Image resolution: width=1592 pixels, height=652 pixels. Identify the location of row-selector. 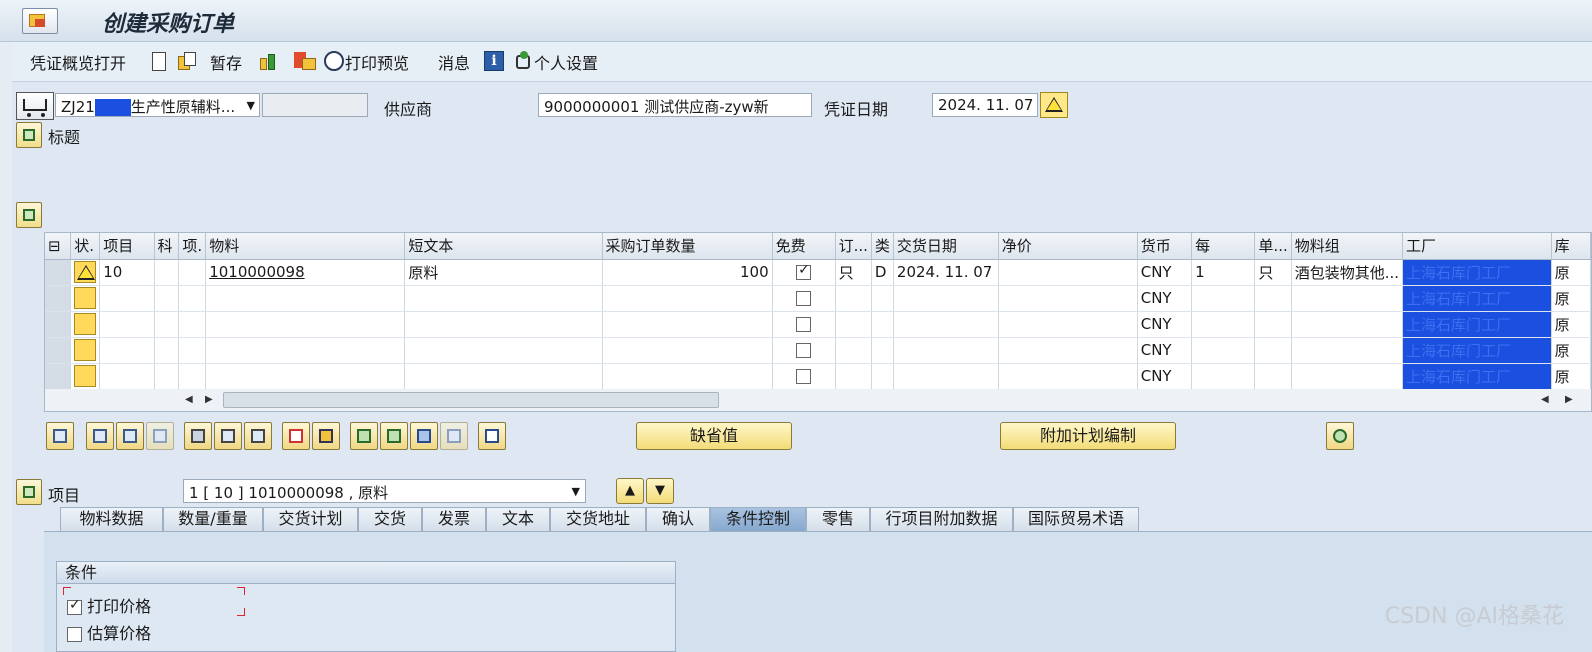
(58, 324).